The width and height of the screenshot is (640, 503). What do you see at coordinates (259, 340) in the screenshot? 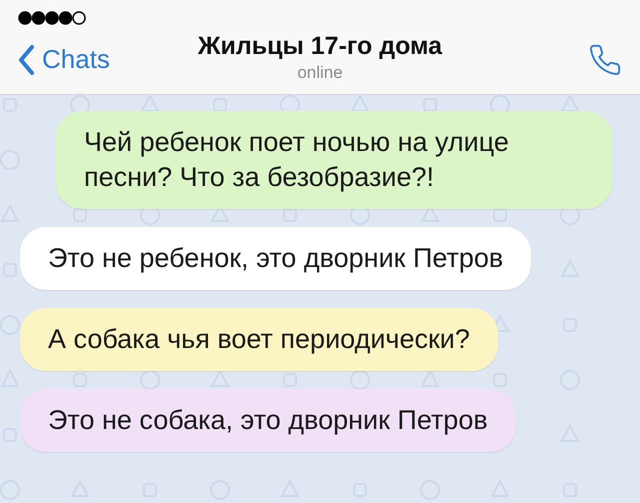
I see `received-message: А собака чья воет периодически?` at bounding box center [259, 340].